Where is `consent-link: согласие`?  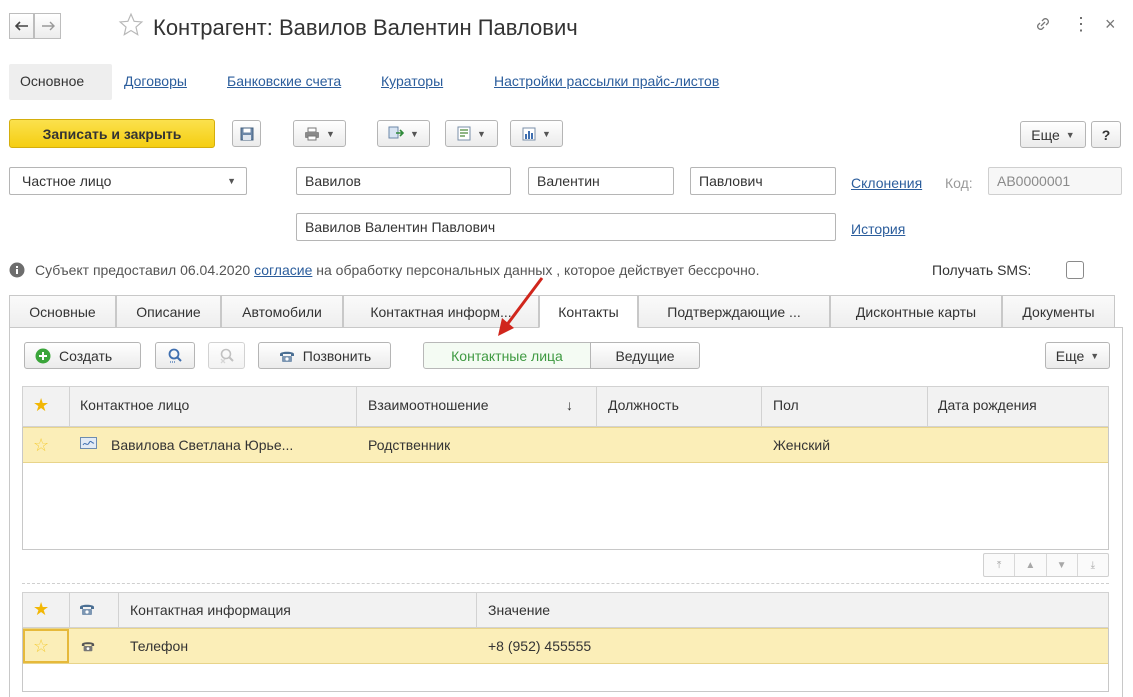 consent-link: согласие is located at coordinates (283, 270).